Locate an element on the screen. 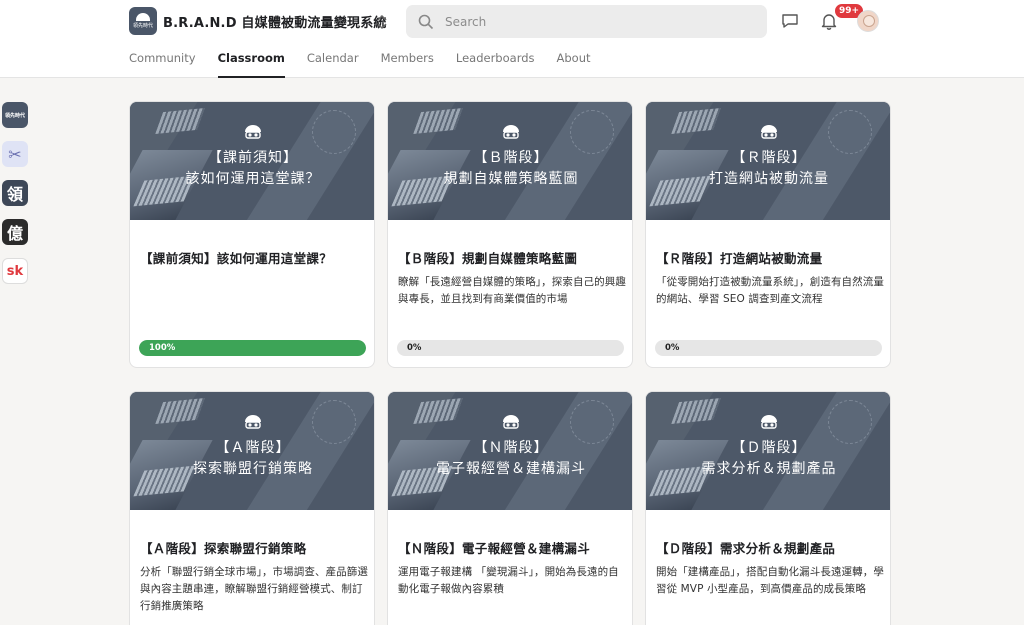 This screenshot has width=1024, height=625. course-banner: 【Ｎ階段】 電子報經營＆建構漏斗 is located at coordinates (510, 451).